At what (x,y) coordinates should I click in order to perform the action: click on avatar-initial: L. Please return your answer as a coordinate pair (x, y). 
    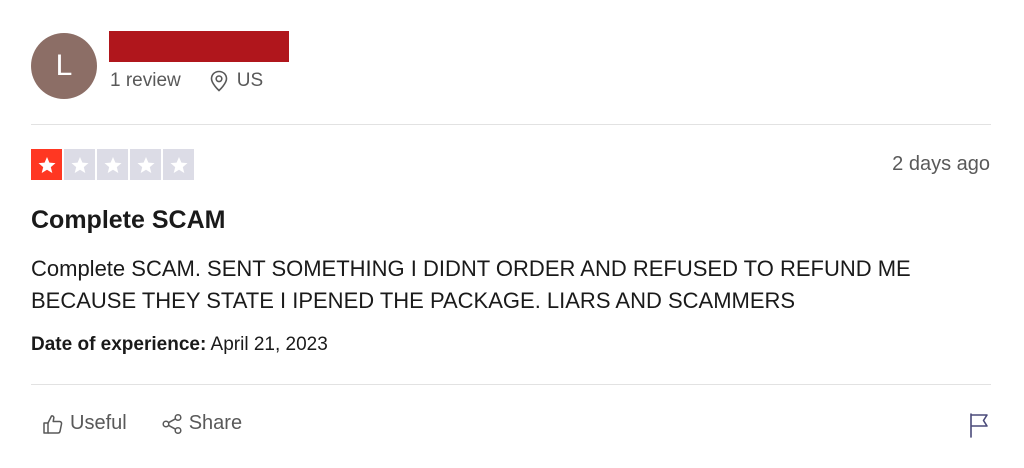
    Looking at the image, I should click on (64, 65).